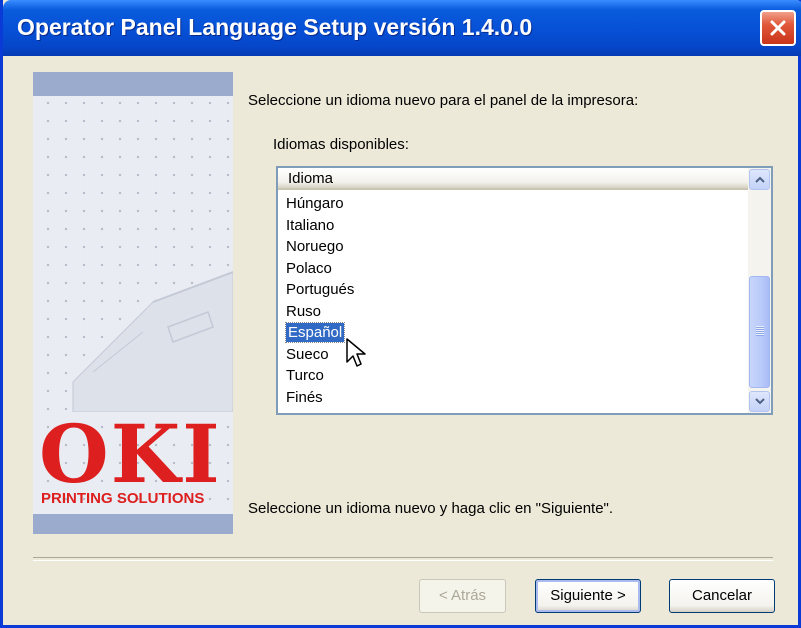 The height and width of the screenshot is (628, 801). What do you see at coordinates (311, 178) in the screenshot?
I see `column-header-label: Idioma` at bounding box center [311, 178].